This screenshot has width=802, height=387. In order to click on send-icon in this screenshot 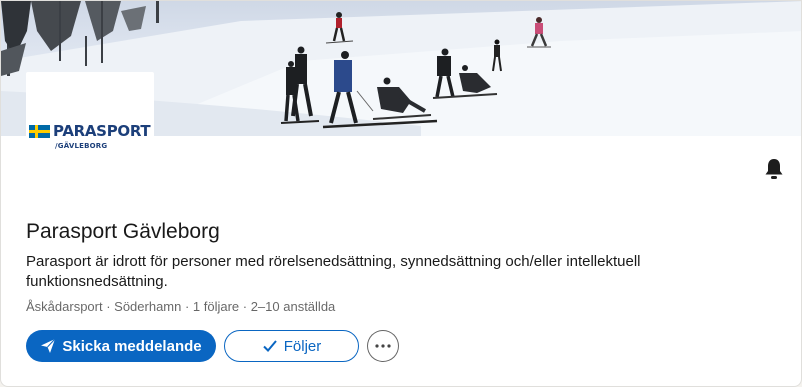, I will do `click(48, 345)`.